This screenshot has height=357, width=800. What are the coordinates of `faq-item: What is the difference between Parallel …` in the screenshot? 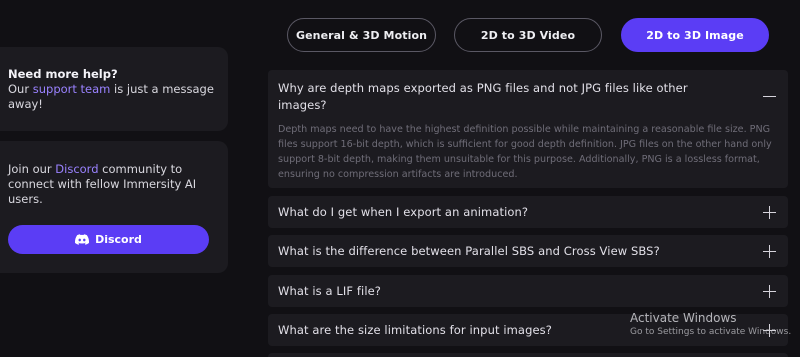 It's located at (528, 251).